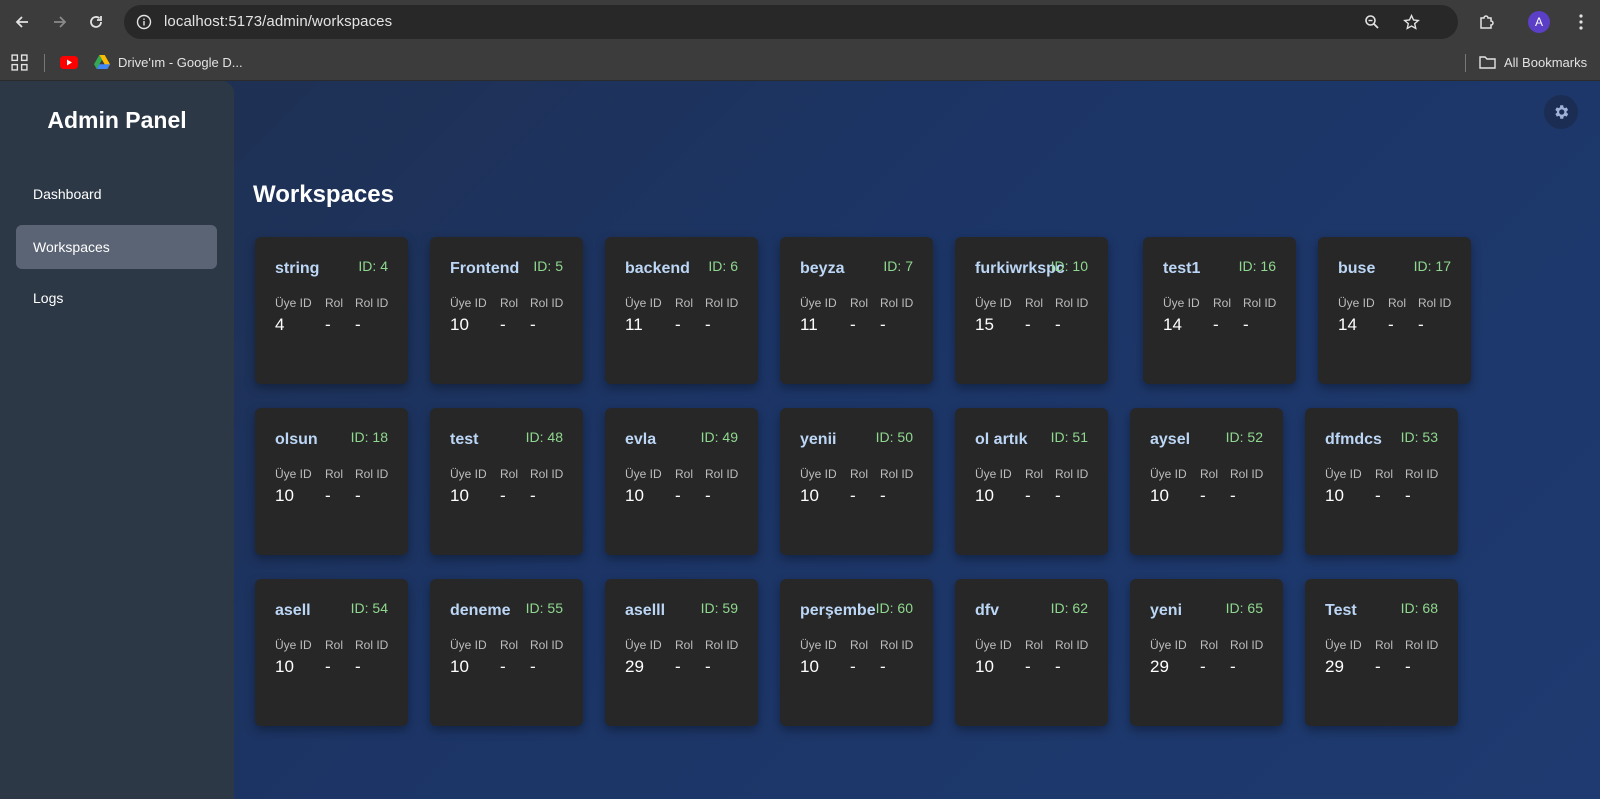  What do you see at coordinates (369, 608) in the screenshot?
I see `workspace-id: ID: 54` at bounding box center [369, 608].